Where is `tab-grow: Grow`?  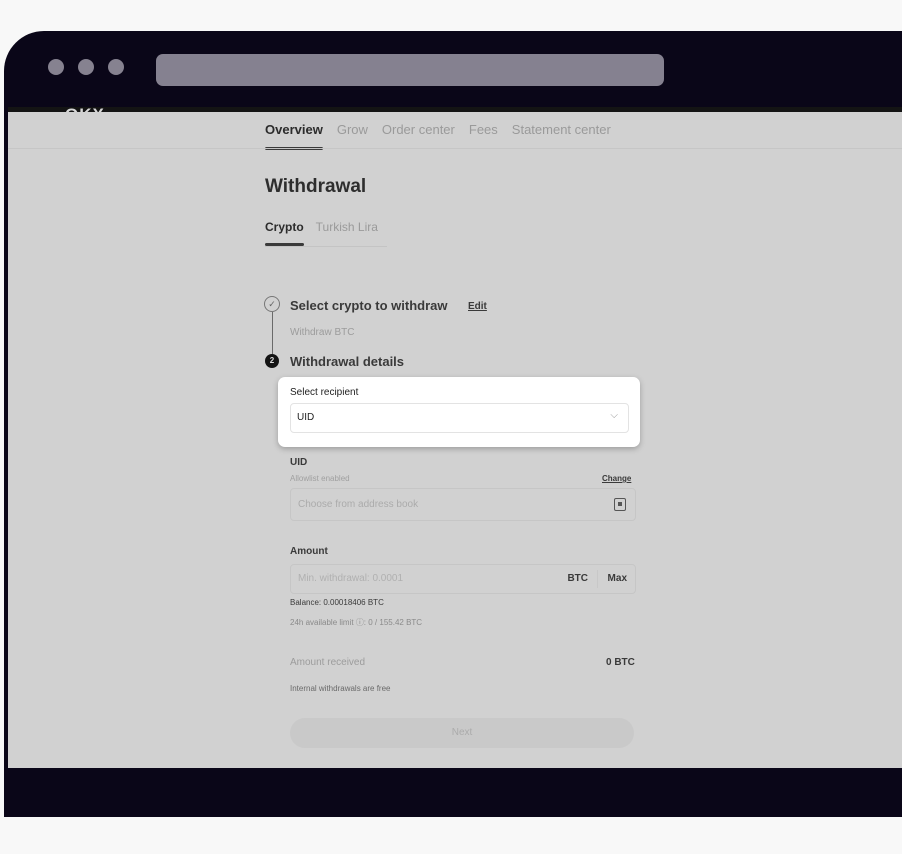
tab-grow: Grow is located at coordinates (352, 129).